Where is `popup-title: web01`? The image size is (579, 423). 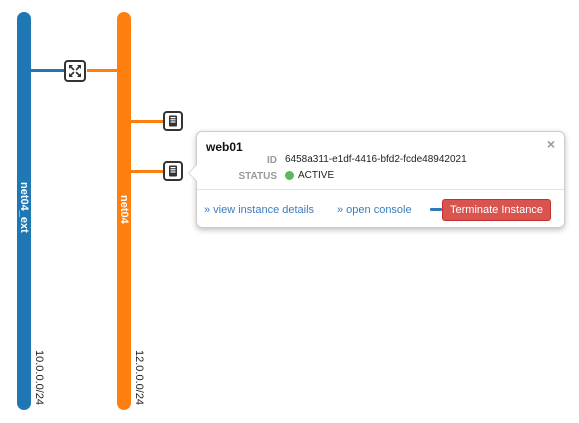
popup-title: web01 is located at coordinates (224, 147).